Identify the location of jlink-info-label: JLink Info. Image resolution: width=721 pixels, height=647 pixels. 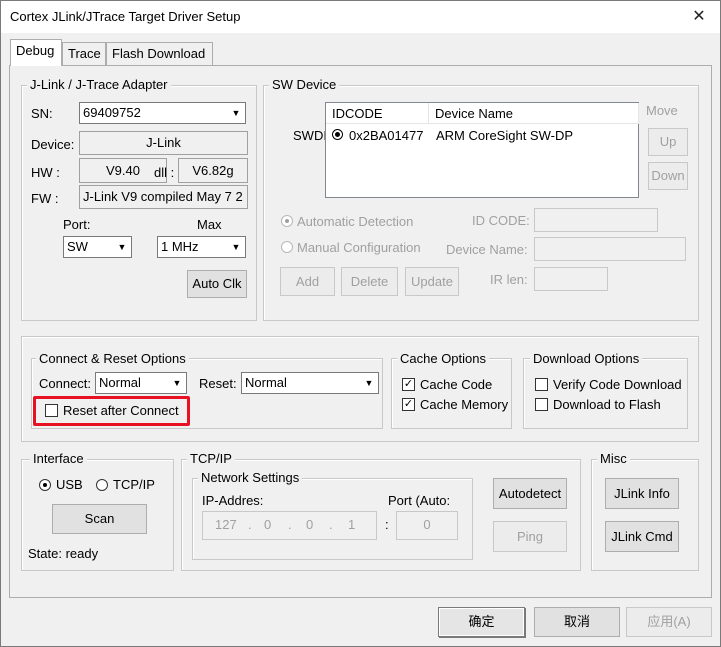
(642, 493).